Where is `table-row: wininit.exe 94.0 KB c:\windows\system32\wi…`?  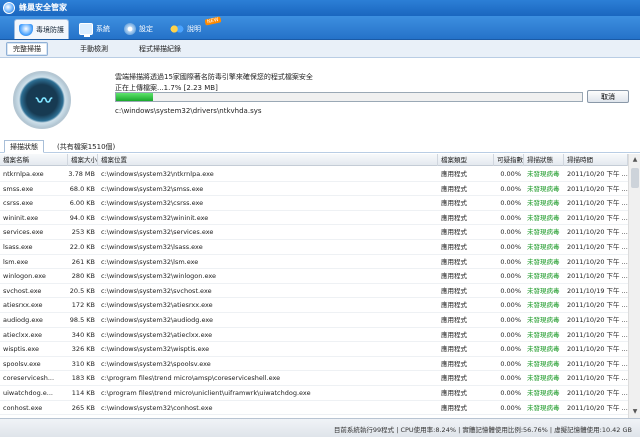 table-row: wininit.exe 94.0 KB c:\windows\system32\wi… is located at coordinates (314, 218).